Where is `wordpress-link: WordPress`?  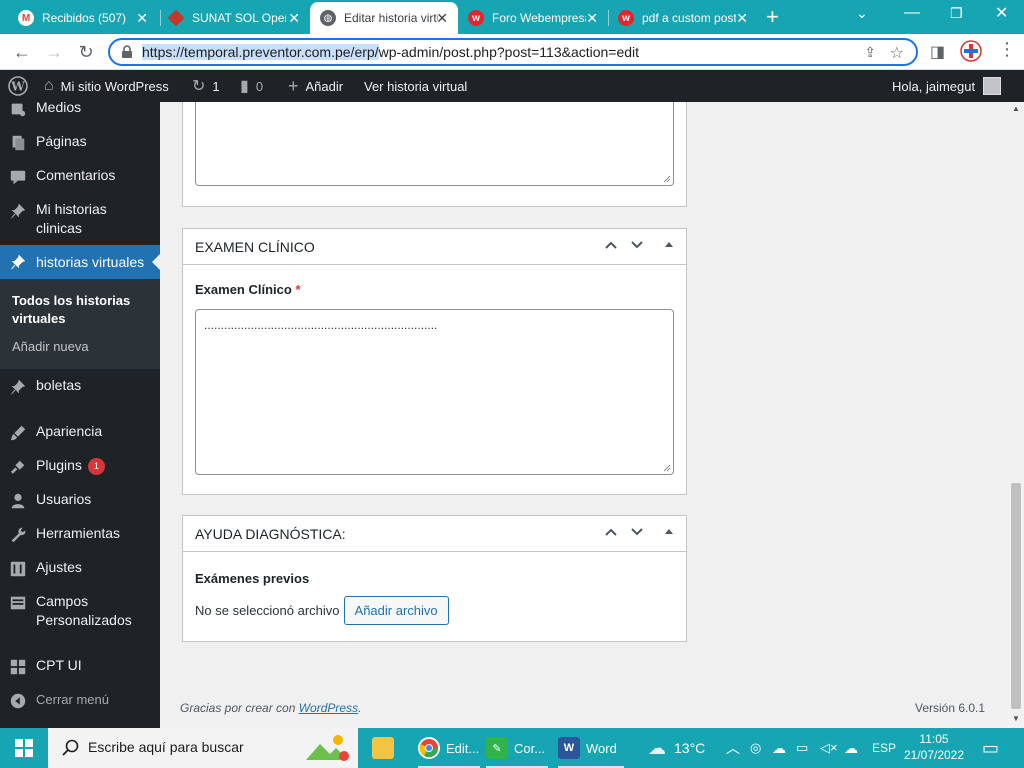 wordpress-link: WordPress is located at coordinates (328, 708).